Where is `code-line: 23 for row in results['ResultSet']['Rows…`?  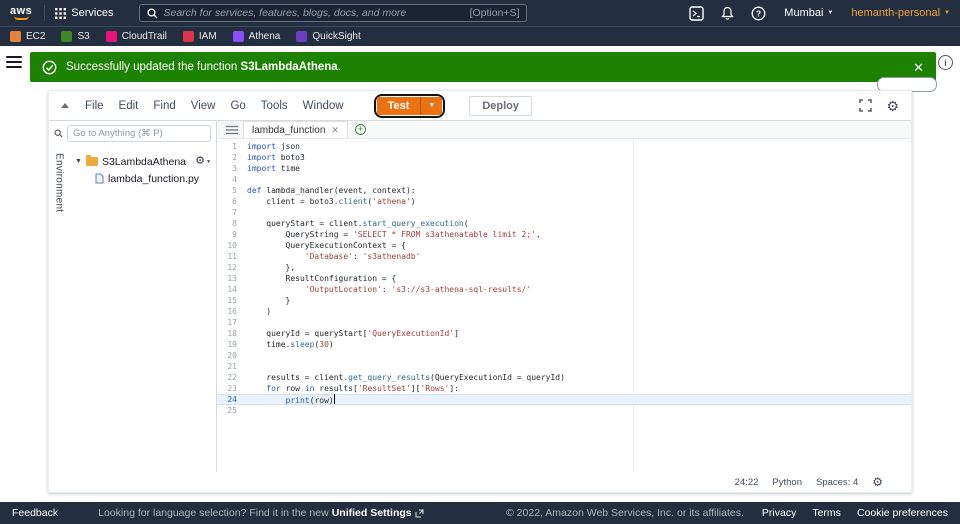
code-line: 23 for row in results['ResultSet']['Rows… is located at coordinates (564, 388).